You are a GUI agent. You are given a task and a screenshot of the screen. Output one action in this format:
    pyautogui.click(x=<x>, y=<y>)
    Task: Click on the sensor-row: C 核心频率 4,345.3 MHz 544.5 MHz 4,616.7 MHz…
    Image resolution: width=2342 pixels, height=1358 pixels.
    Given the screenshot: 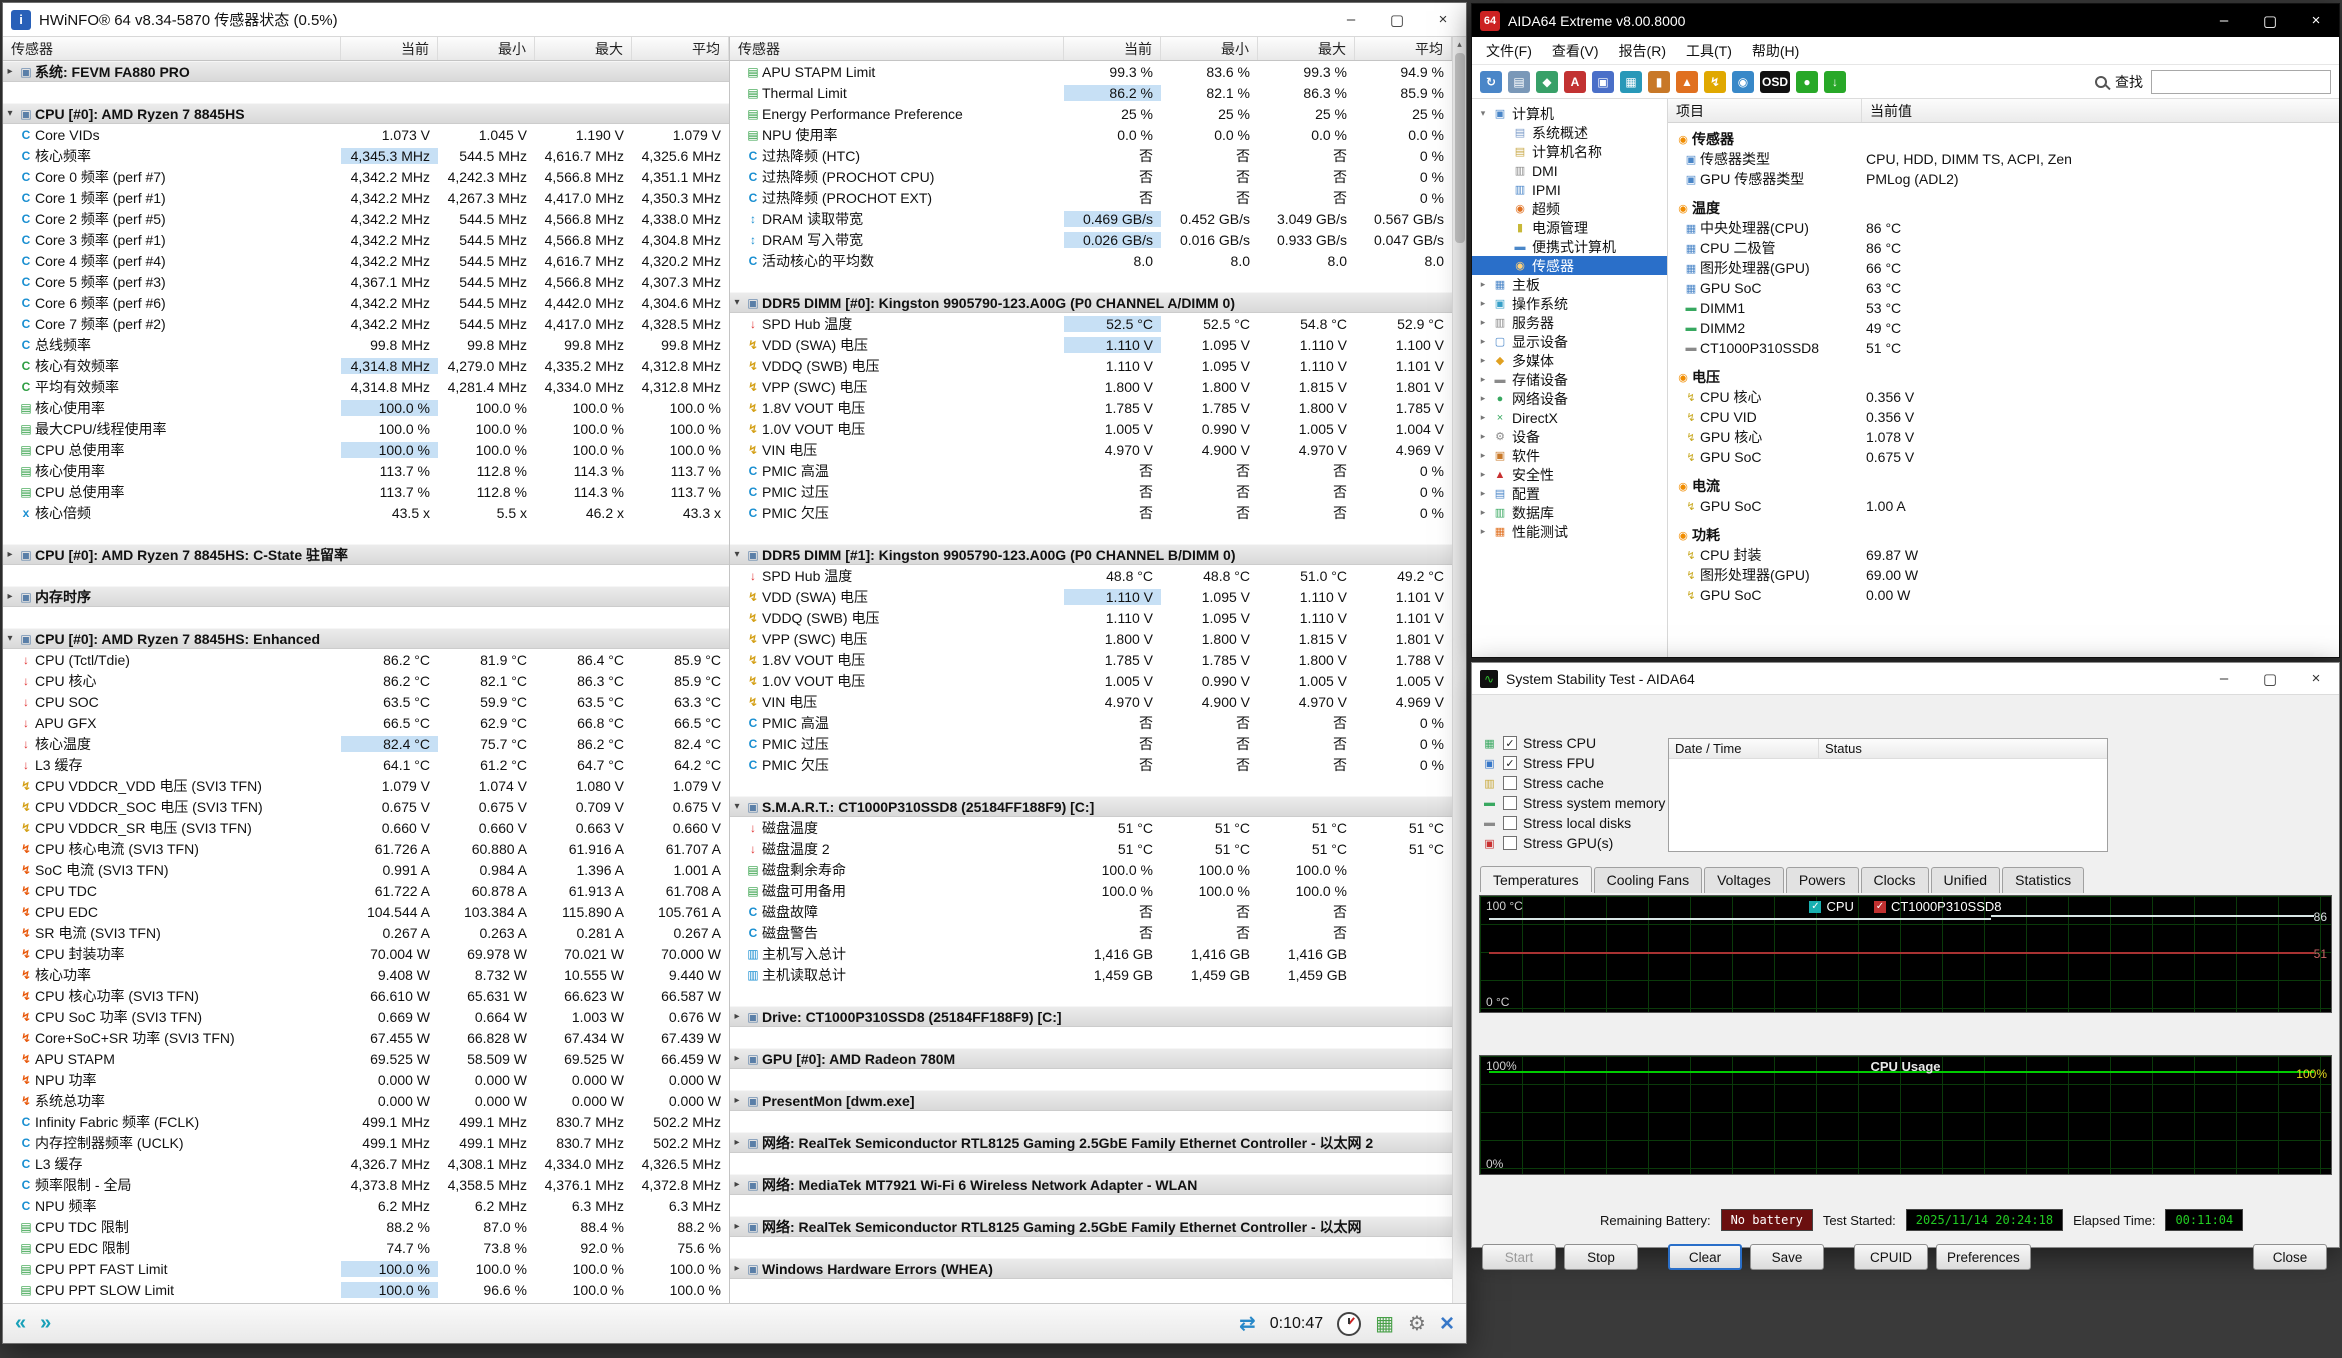 What is the action you would take?
    pyautogui.click(x=366, y=155)
    